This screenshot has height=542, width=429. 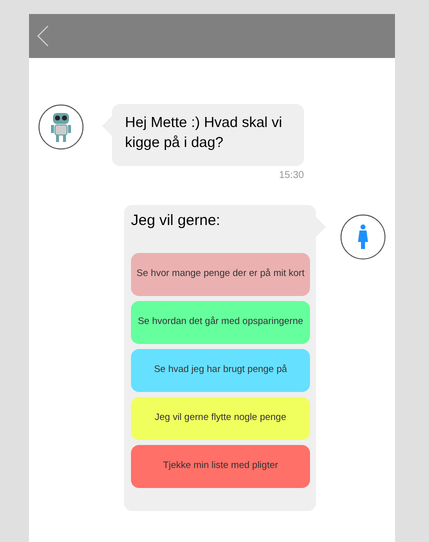 What do you see at coordinates (220, 418) in the screenshot?
I see `option-button: Jeg vil gerne flytte nogle penge` at bounding box center [220, 418].